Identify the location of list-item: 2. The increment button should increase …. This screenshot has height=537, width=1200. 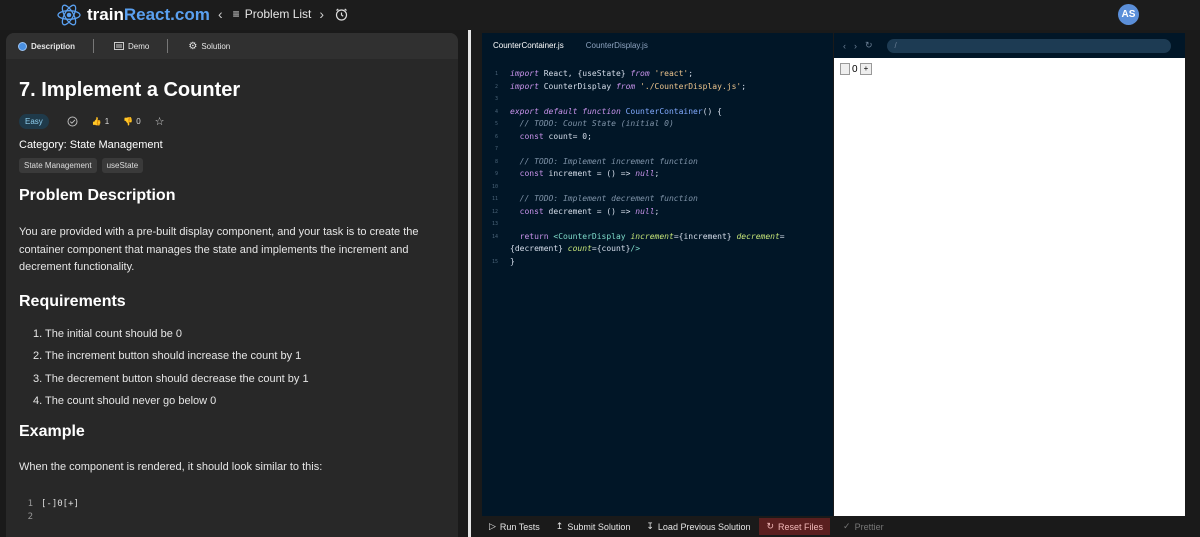
(167, 356).